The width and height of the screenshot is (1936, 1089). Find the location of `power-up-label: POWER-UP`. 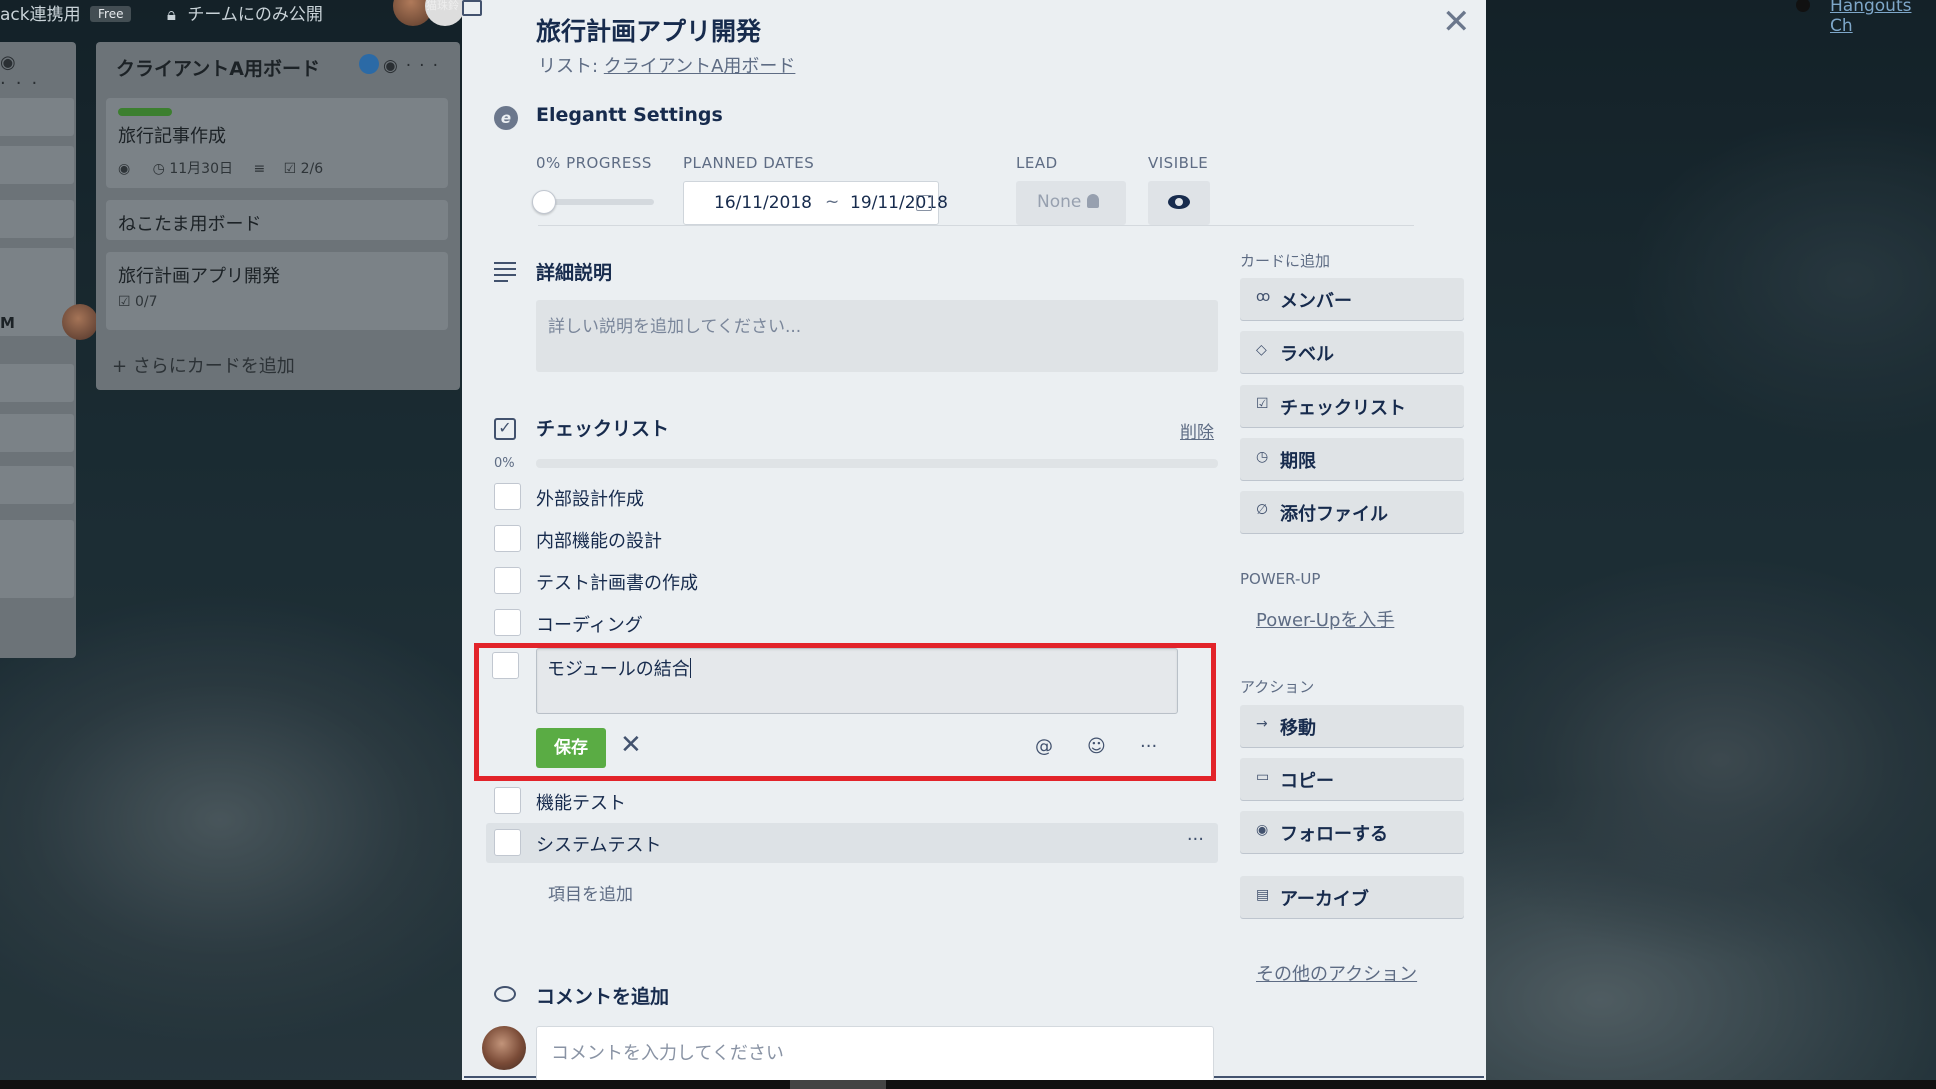

power-up-label: POWER-UP is located at coordinates (1280, 579).